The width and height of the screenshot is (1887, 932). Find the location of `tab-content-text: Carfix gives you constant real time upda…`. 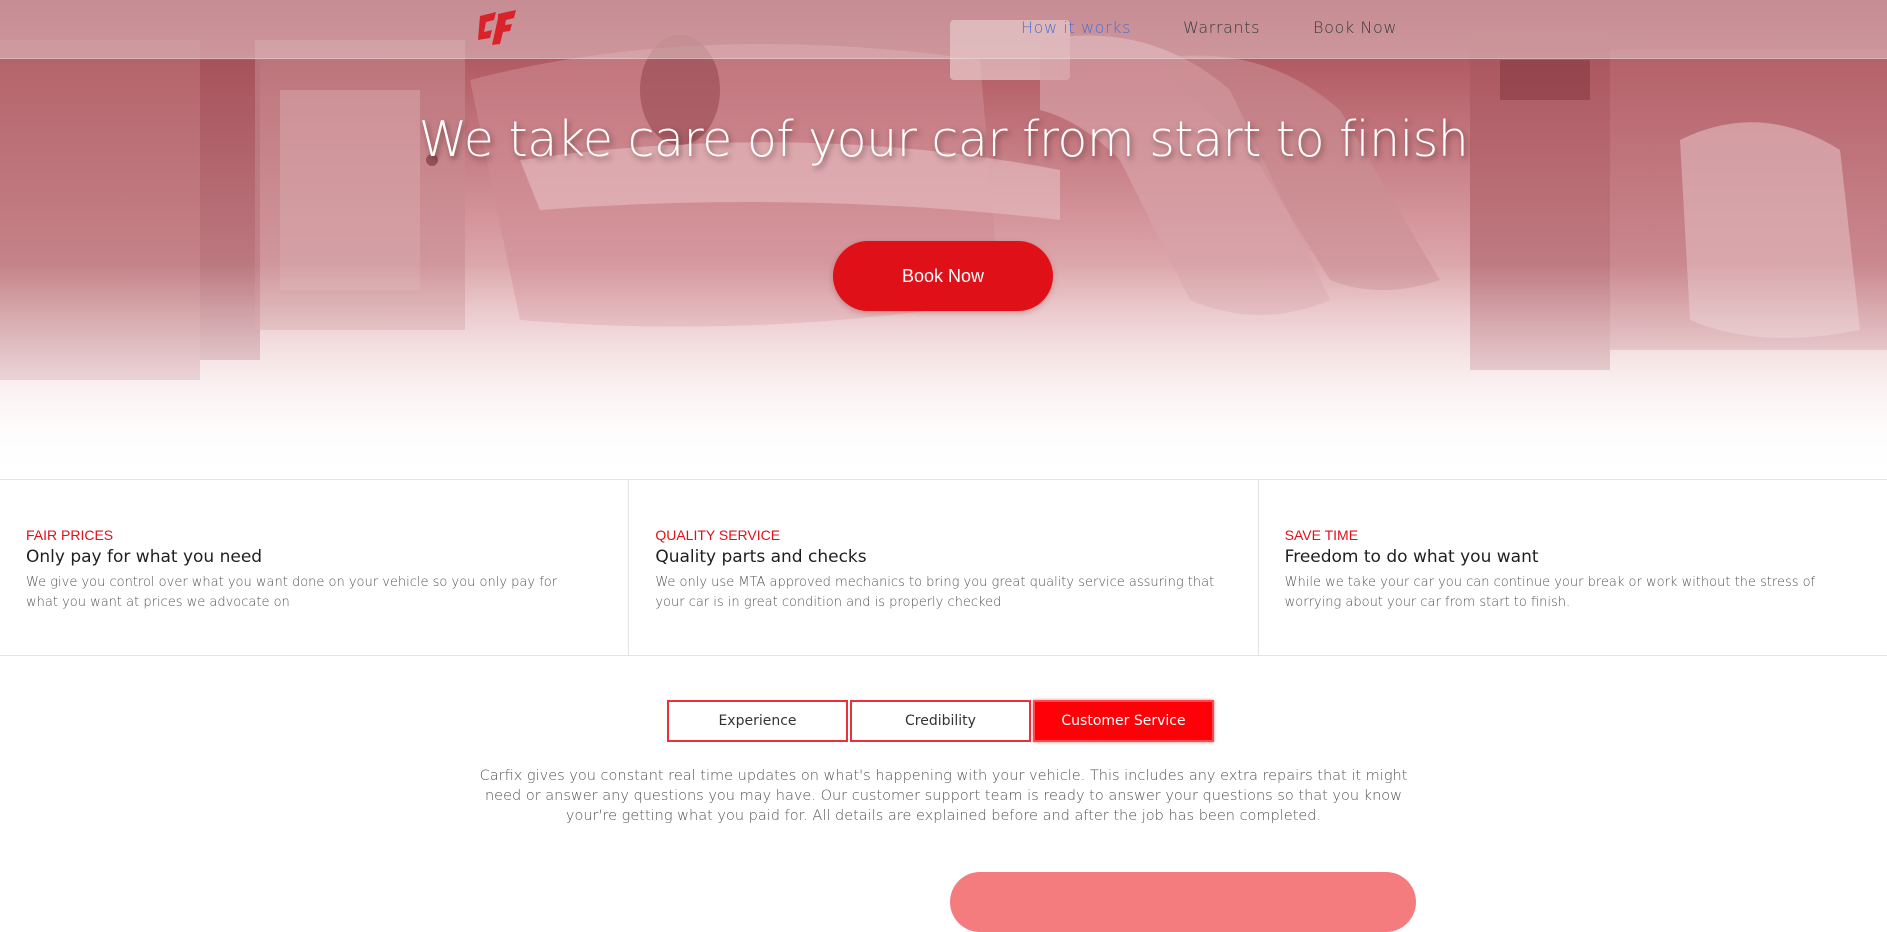

tab-content-text: Carfix gives you constant real time upda… is located at coordinates (943, 796).